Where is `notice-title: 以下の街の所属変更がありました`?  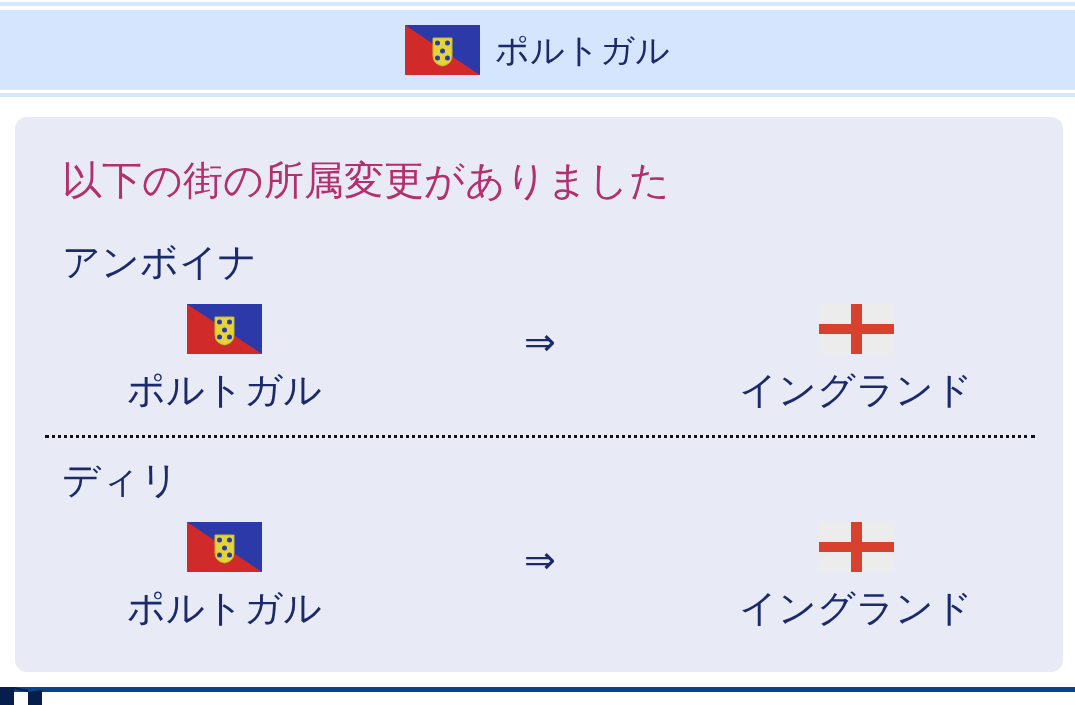 notice-title: 以下の街の所属変更がありました is located at coordinates (366, 180).